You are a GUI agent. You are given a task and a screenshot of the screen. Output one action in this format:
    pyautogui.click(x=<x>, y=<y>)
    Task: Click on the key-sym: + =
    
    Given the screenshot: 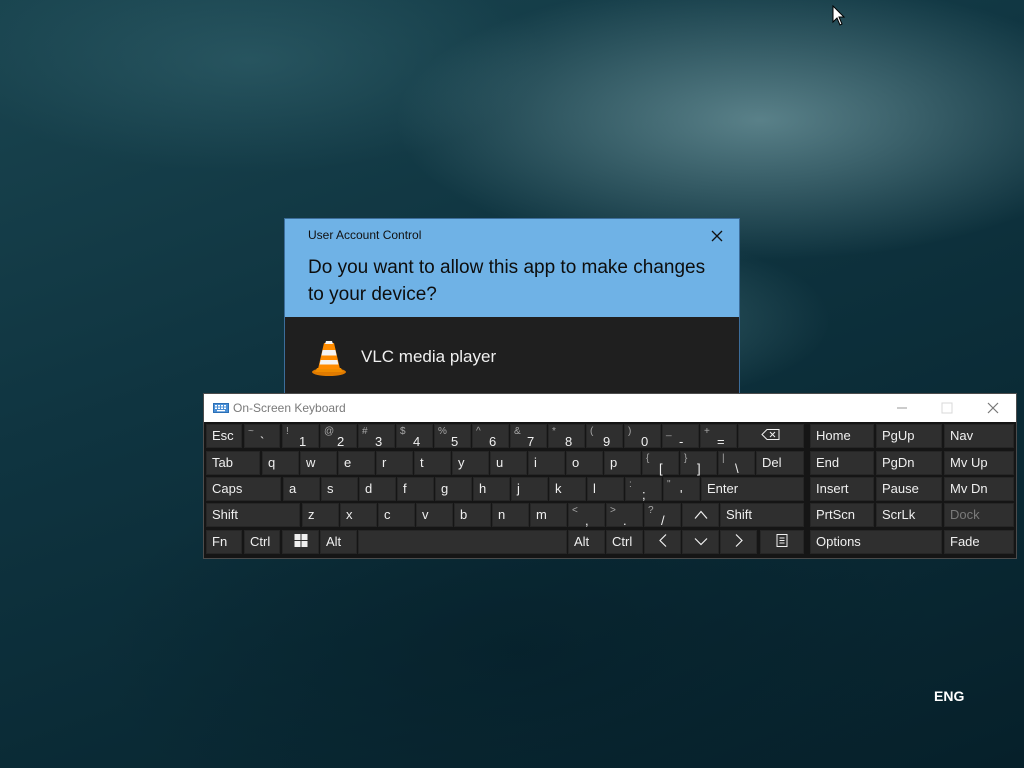 What is the action you would take?
    pyautogui.click(x=718, y=436)
    